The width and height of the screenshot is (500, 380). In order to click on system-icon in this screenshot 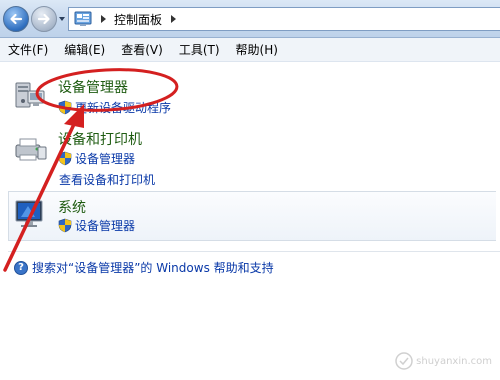, I will do `click(29, 213)`.